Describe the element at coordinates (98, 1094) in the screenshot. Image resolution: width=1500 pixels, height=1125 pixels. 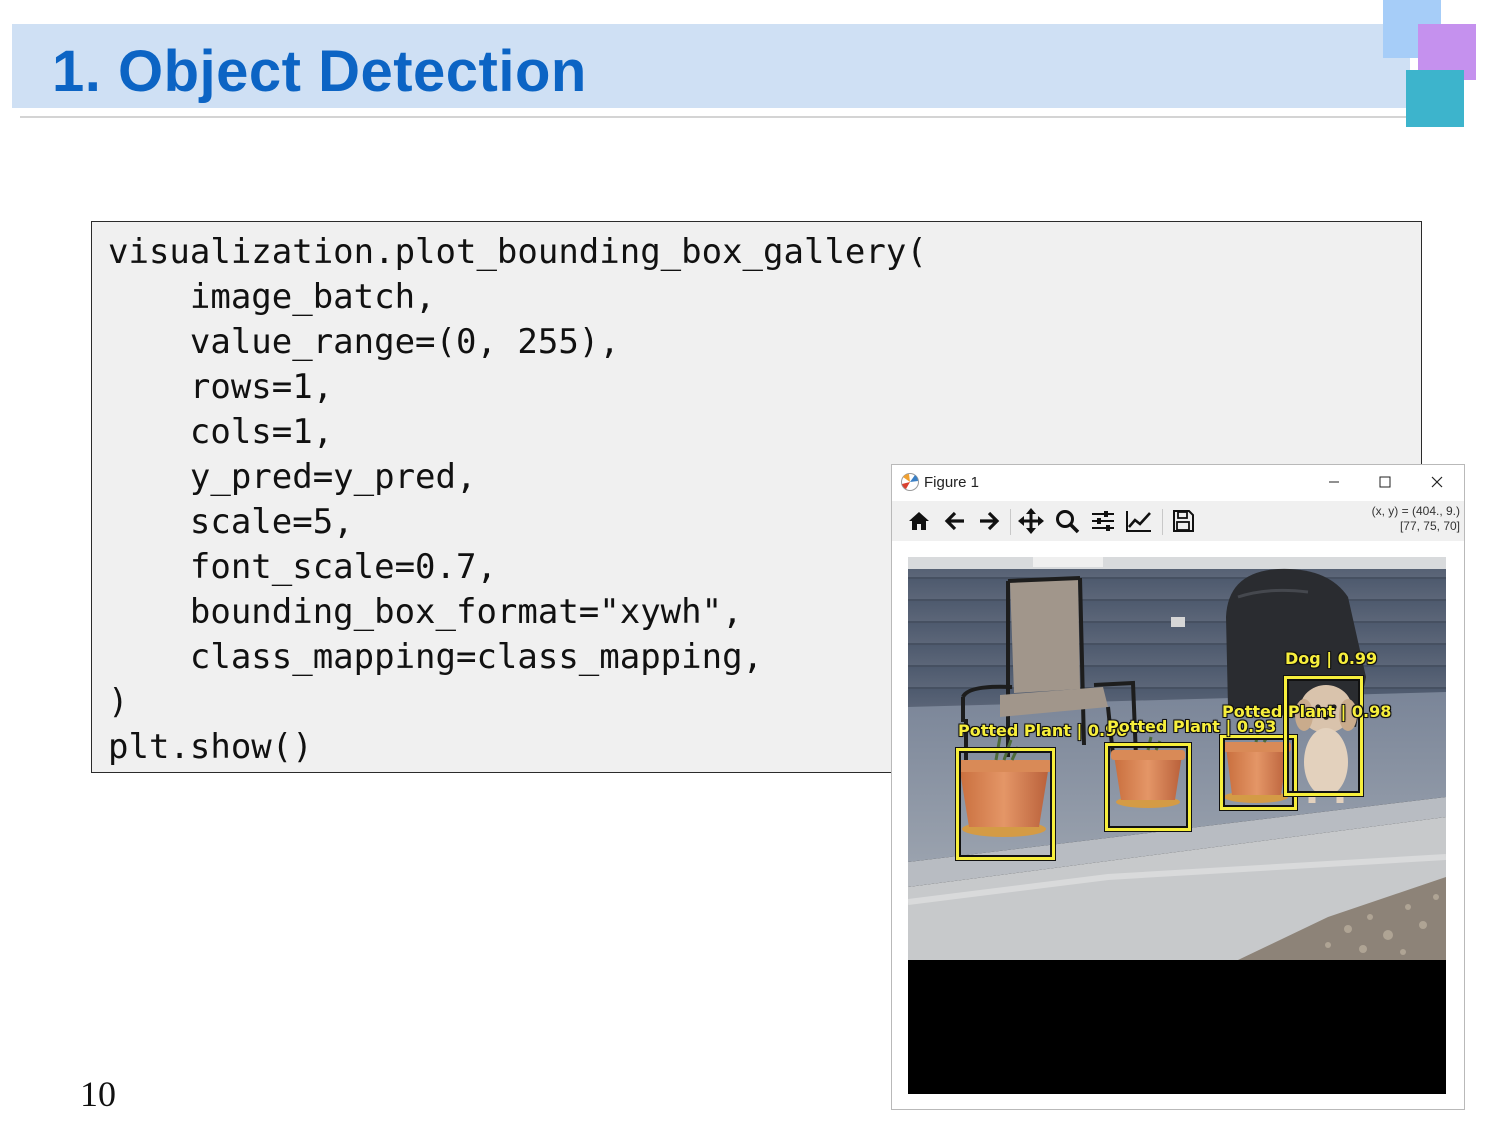
I see `page-number: 10` at that location.